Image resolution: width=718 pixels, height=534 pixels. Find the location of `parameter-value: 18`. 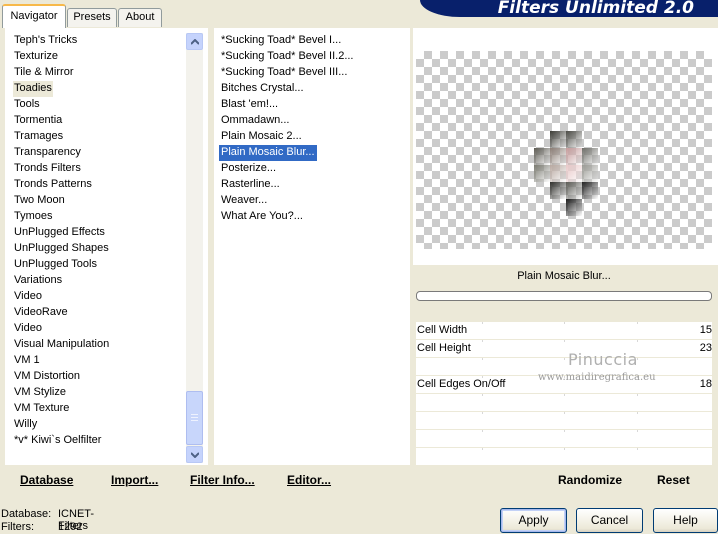

parameter-value: 18 is located at coordinates (705, 384).